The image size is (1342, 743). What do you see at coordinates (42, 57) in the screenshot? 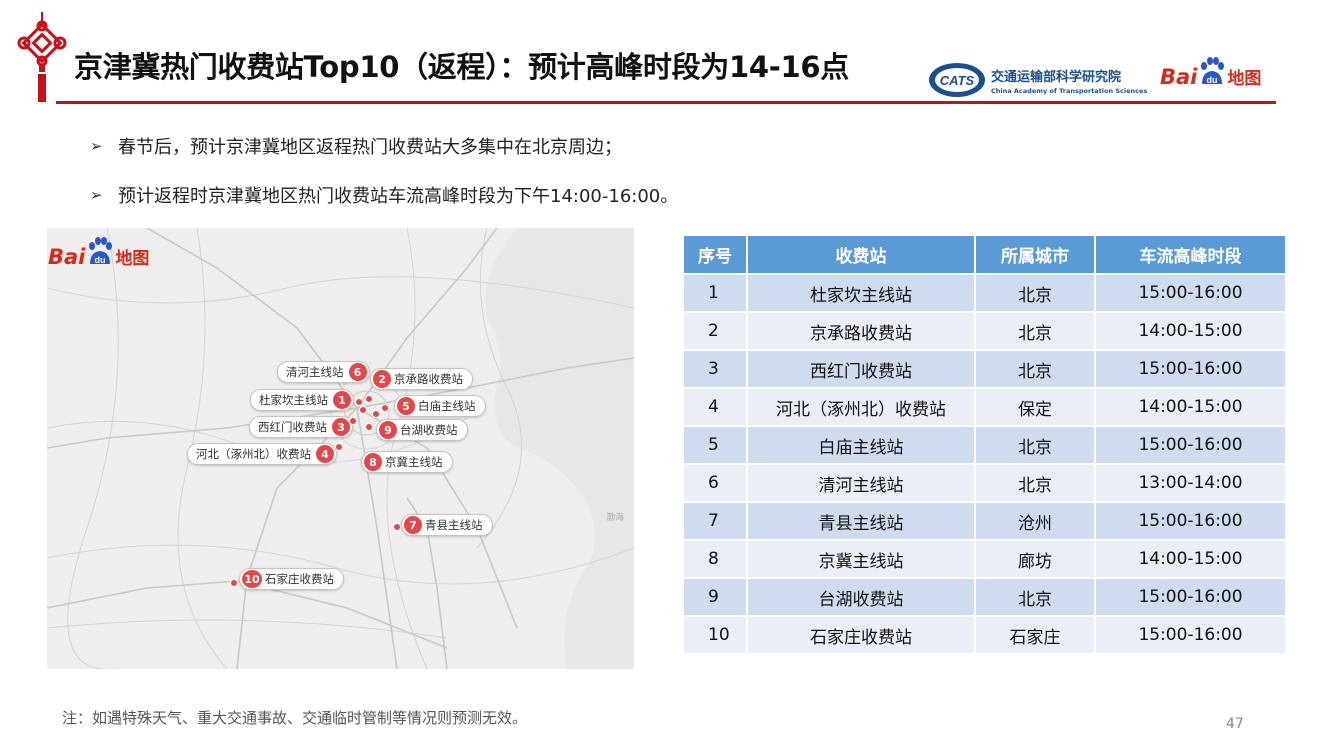
I see `chinese-knot-icon` at bounding box center [42, 57].